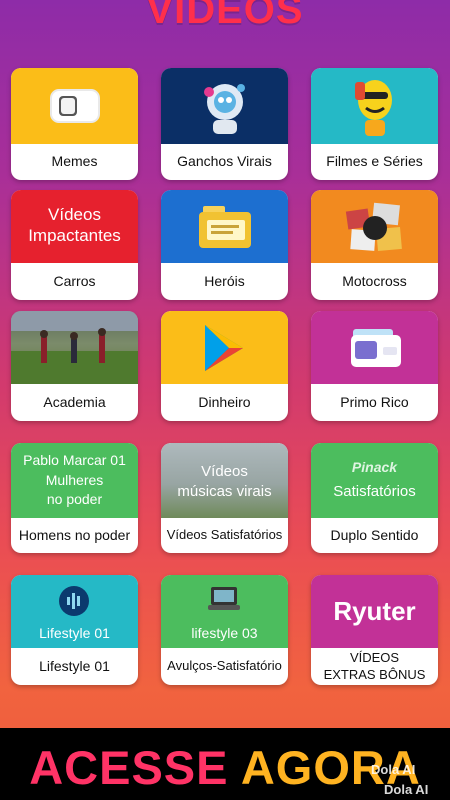  I want to click on card-art: Pinack Satisfatórios, so click(374, 480).